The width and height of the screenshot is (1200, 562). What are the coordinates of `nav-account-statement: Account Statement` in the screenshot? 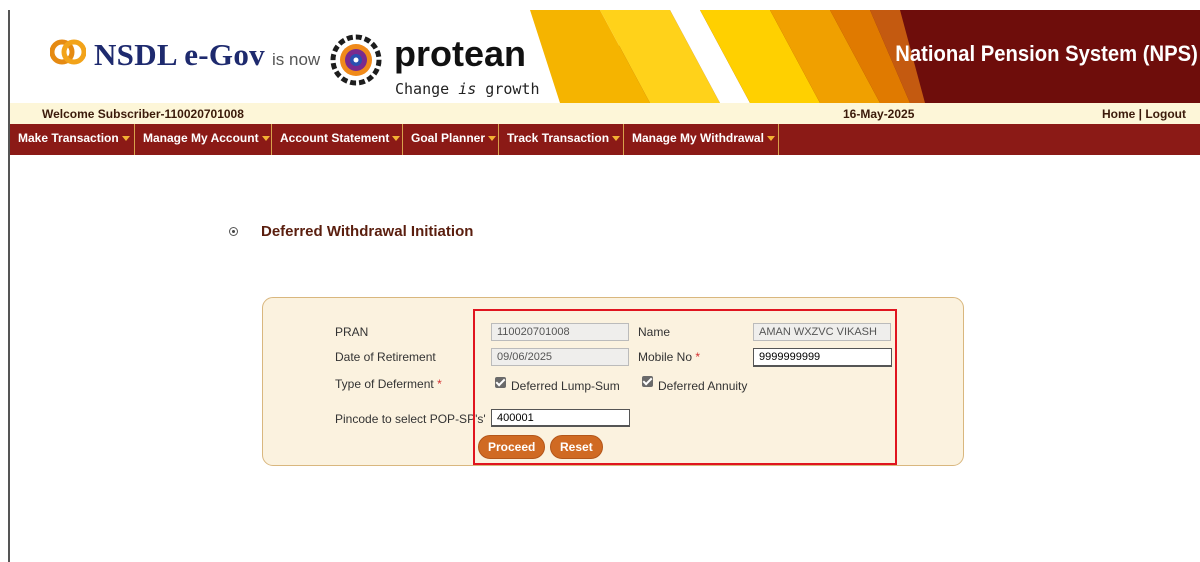 It's located at (337, 139).